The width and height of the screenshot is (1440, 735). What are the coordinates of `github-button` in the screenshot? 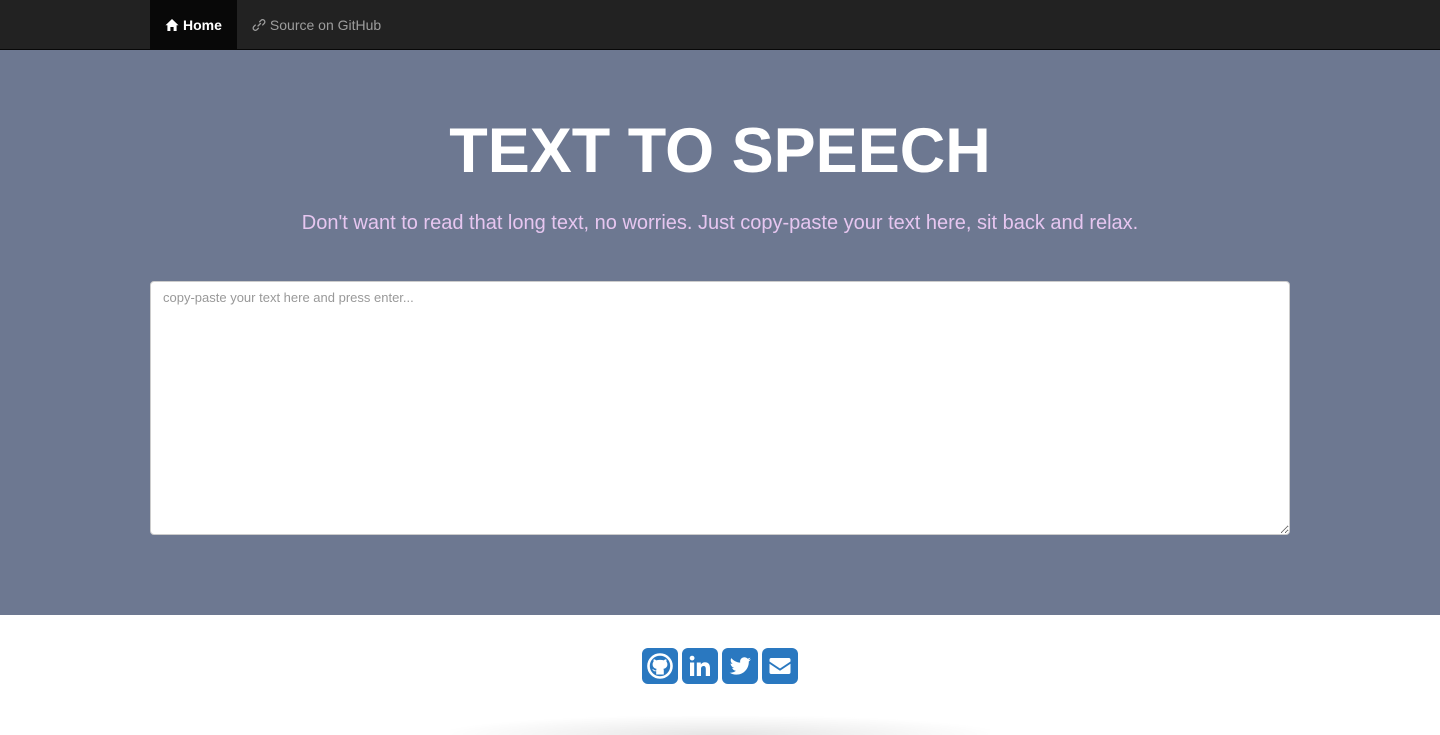 It's located at (660, 666).